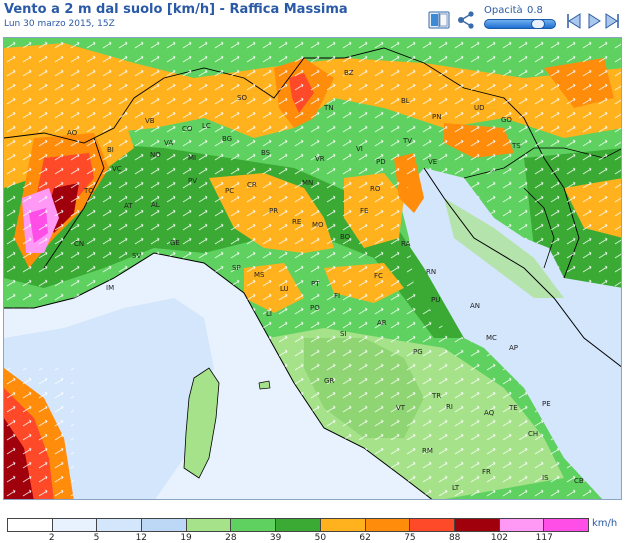  Describe the element at coordinates (79, 244) in the screenshot. I see `city-label: CN` at that location.